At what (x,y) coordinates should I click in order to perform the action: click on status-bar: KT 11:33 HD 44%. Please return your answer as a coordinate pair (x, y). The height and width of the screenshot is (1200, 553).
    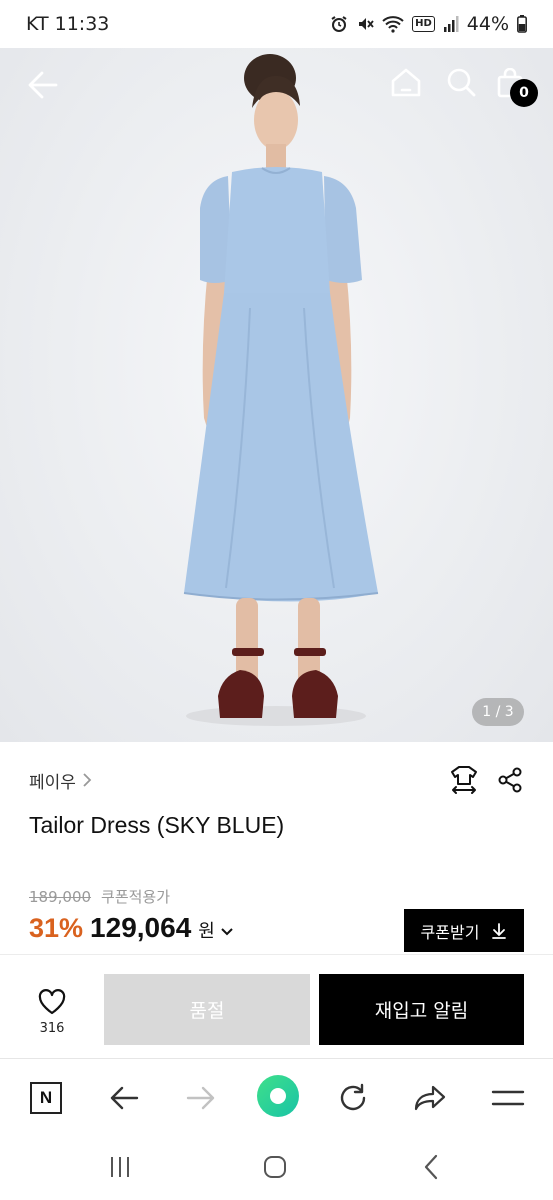
    Looking at the image, I should click on (276, 24).